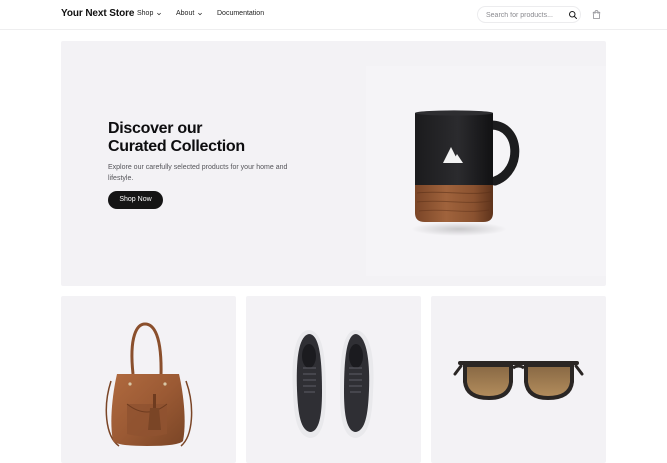 Image resolution: width=667 pixels, height=463 pixels. Describe the element at coordinates (149, 384) in the screenshot. I see `handbag-image` at that location.